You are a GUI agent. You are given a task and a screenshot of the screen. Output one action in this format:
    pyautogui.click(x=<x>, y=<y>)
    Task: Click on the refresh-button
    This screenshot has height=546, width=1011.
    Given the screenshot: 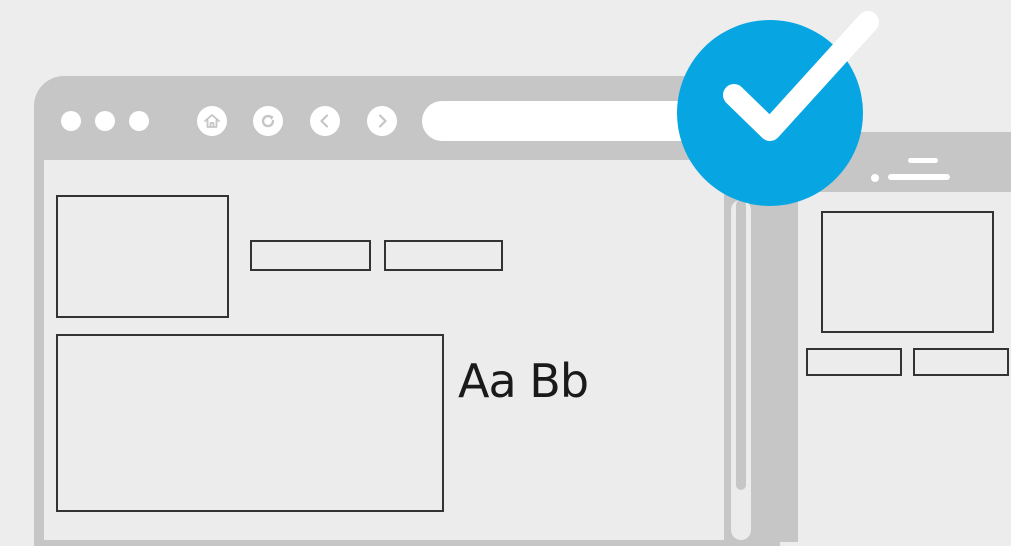 What is the action you would take?
    pyautogui.click(x=268, y=121)
    